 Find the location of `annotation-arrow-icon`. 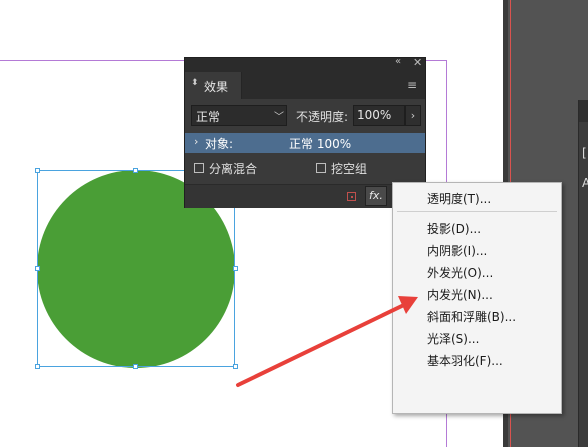

annotation-arrow-icon is located at coordinates (327, 341).